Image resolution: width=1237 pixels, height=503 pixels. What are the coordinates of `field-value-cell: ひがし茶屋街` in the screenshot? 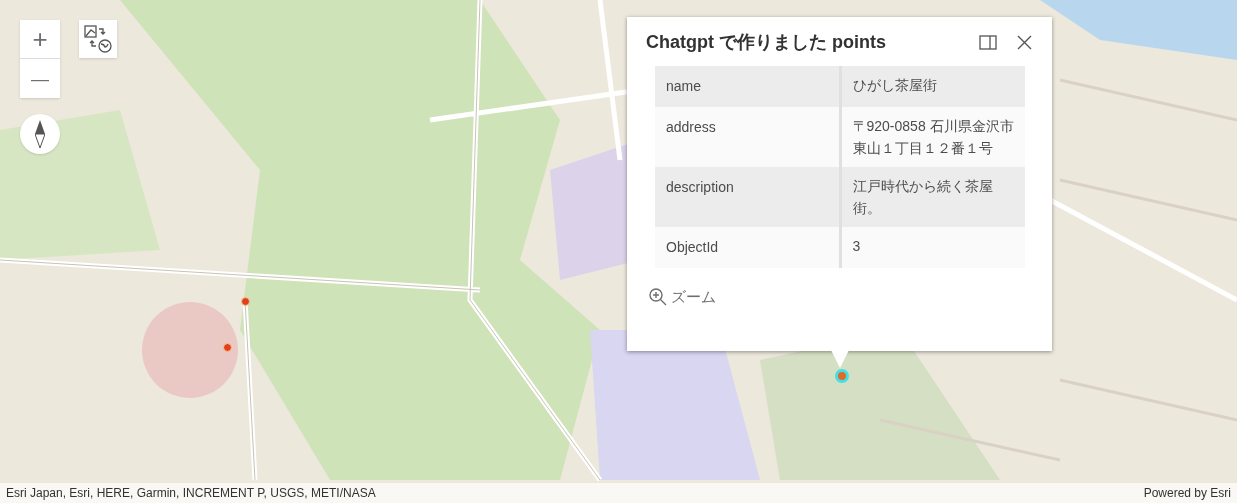 It's located at (932, 86).